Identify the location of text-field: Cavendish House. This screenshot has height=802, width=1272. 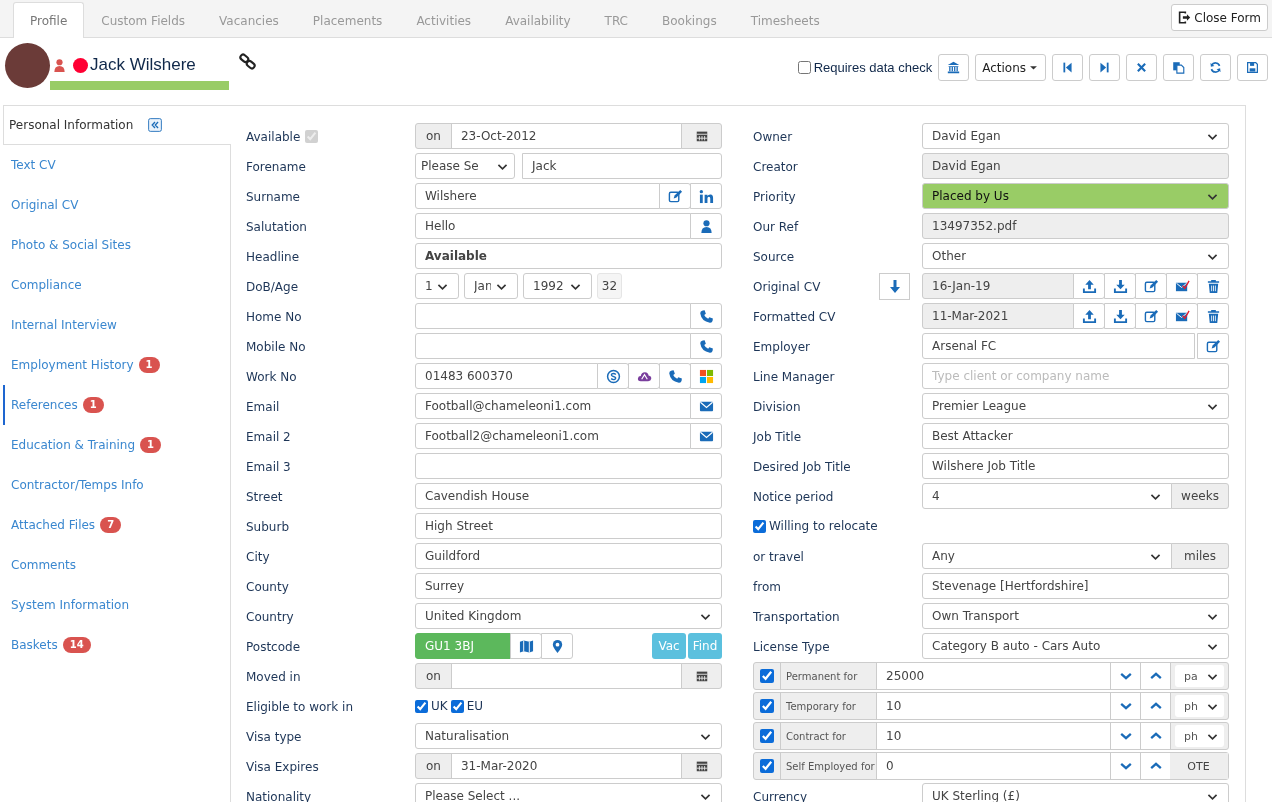
(568, 496).